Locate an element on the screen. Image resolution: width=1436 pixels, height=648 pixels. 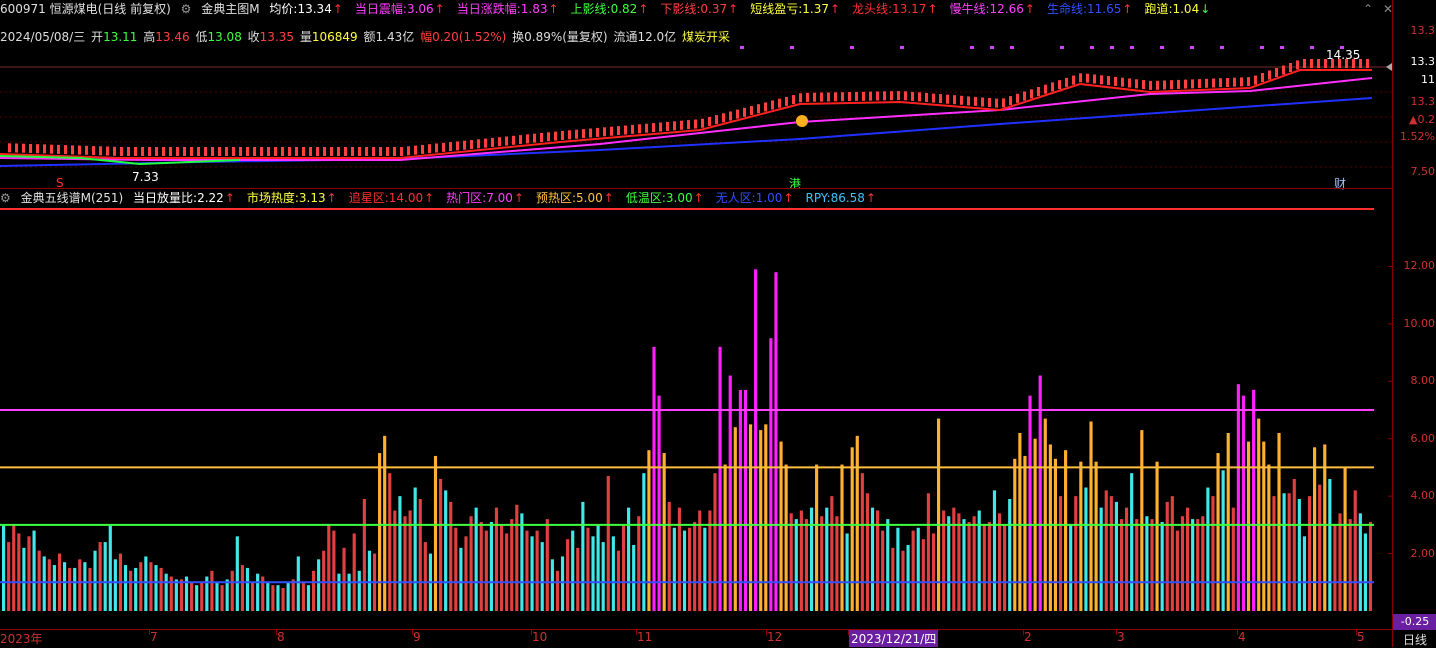
marker-cai: 财 is located at coordinates (1340, 183).